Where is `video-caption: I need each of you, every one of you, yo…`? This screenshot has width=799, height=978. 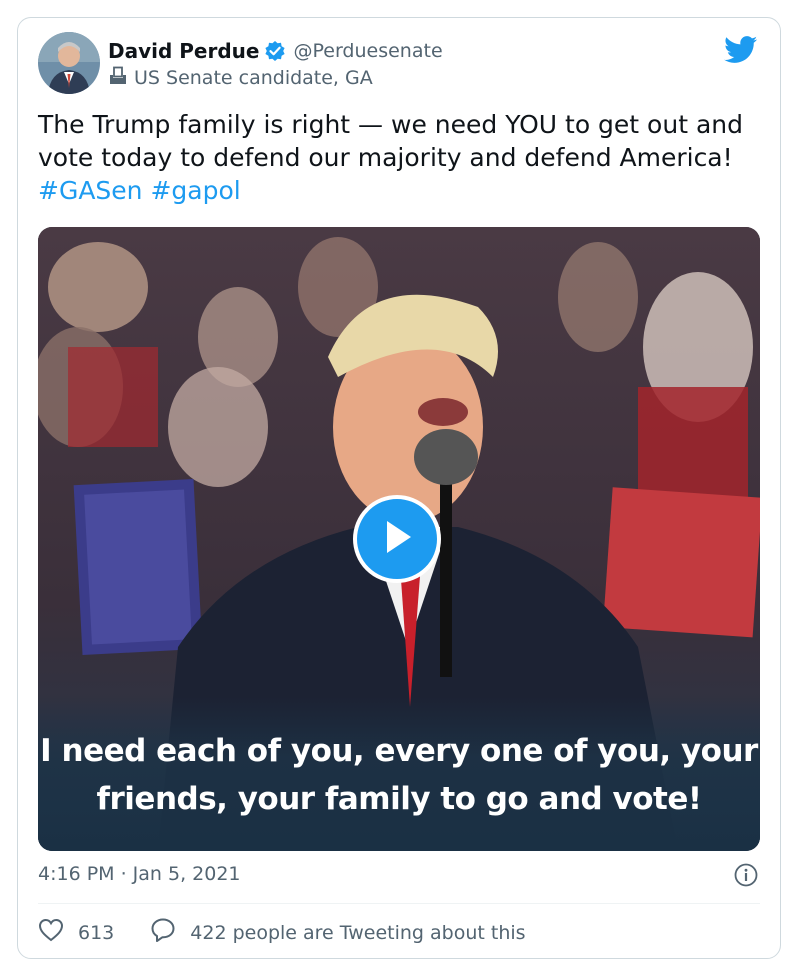
video-caption: I need each of you, every one of you, yo… is located at coordinates (399, 775).